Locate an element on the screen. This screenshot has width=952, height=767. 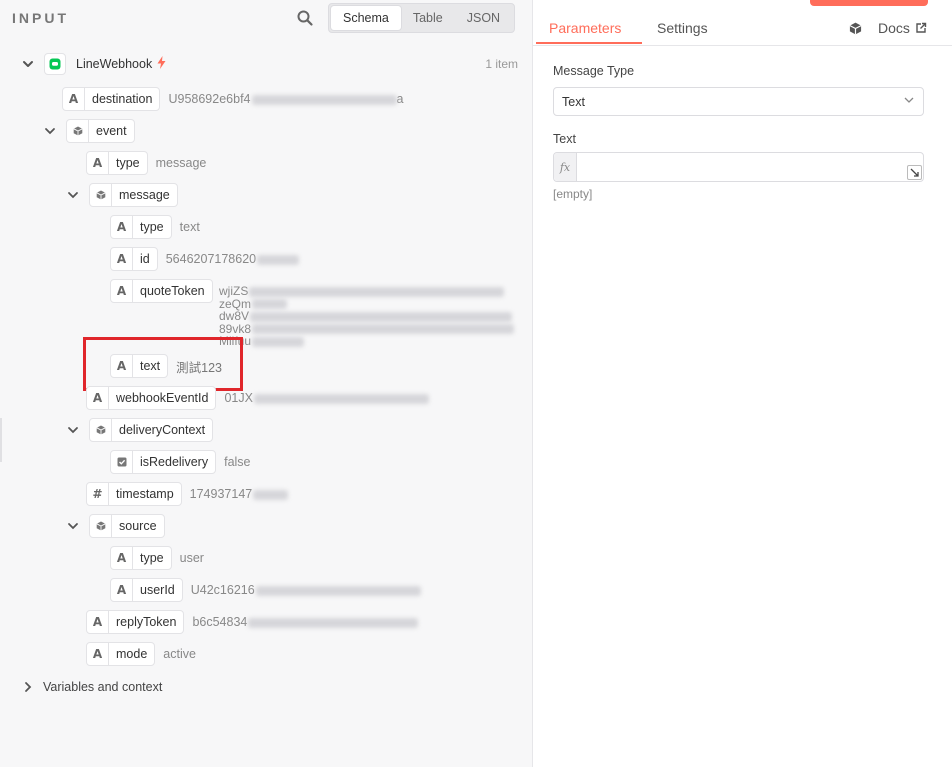
field-message: message is located at coordinates (122, 195).